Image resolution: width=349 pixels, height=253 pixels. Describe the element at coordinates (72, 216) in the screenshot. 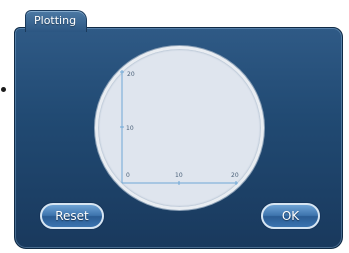

I see `reset-button: Reset` at that location.